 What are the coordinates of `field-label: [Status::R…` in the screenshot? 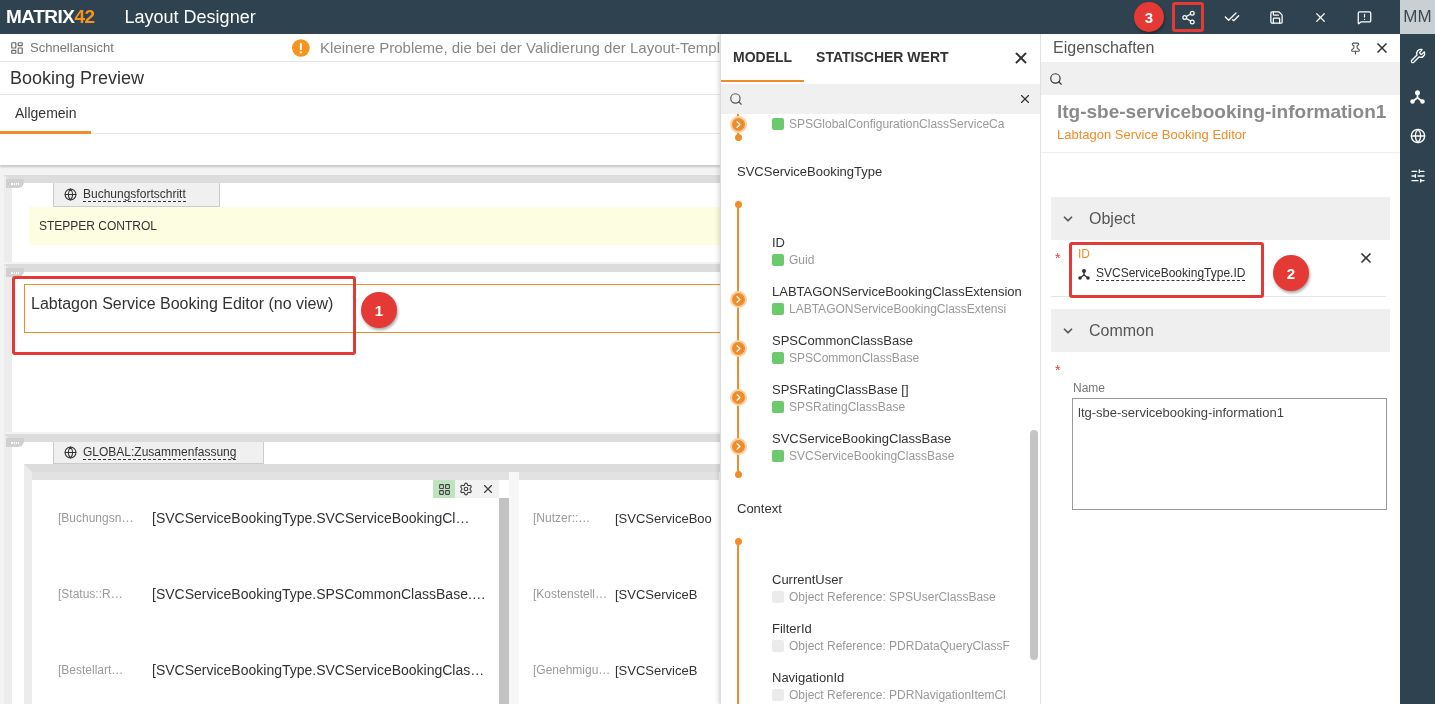 It's located at (91, 594).